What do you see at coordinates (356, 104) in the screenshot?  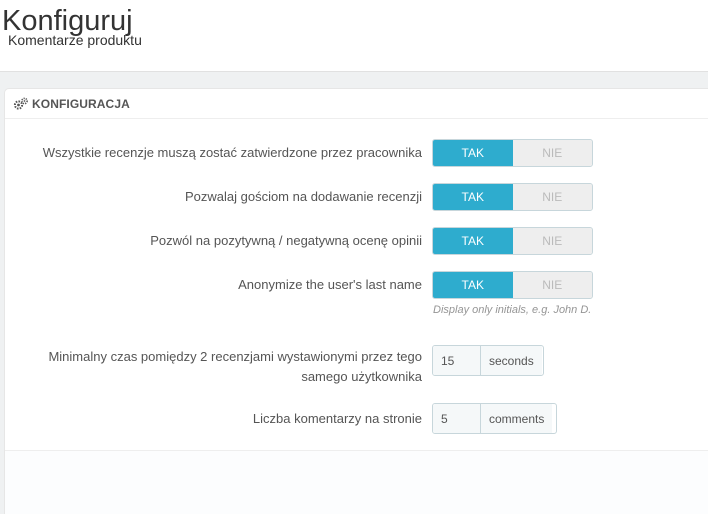 I see `panel-heading: KONFIGURACJA` at bounding box center [356, 104].